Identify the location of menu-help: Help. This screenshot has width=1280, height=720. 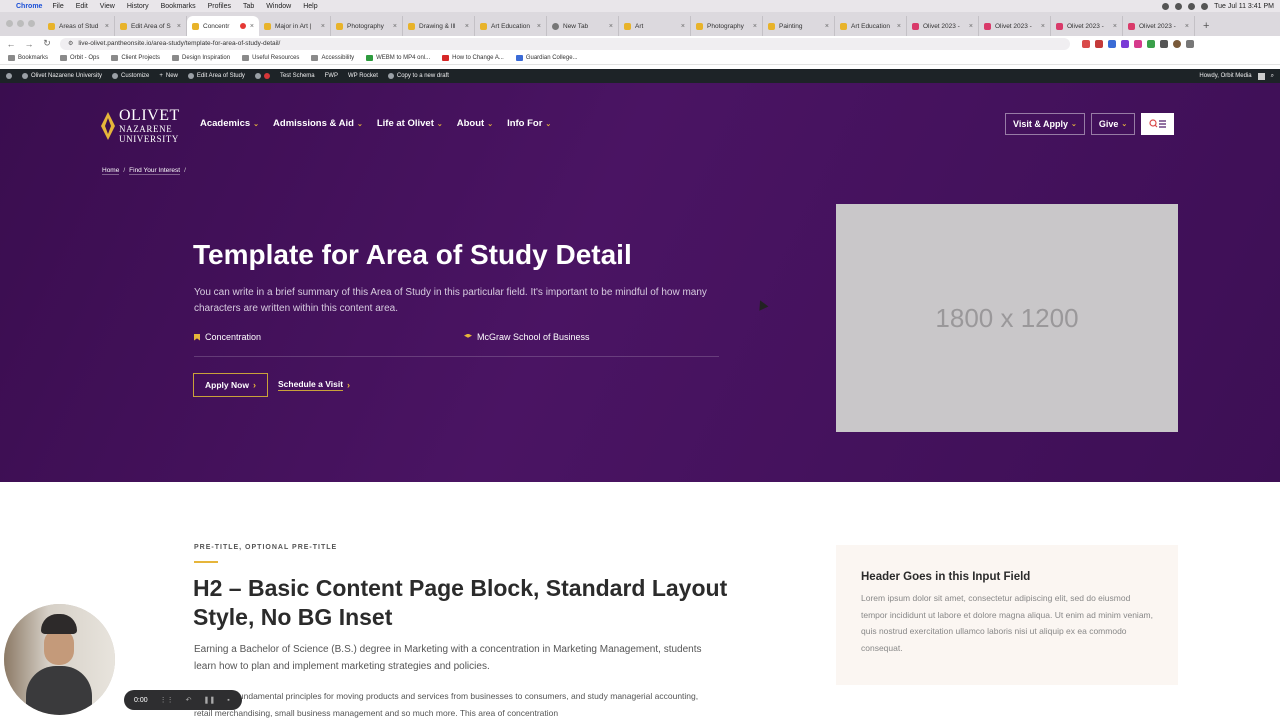
(310, 6).